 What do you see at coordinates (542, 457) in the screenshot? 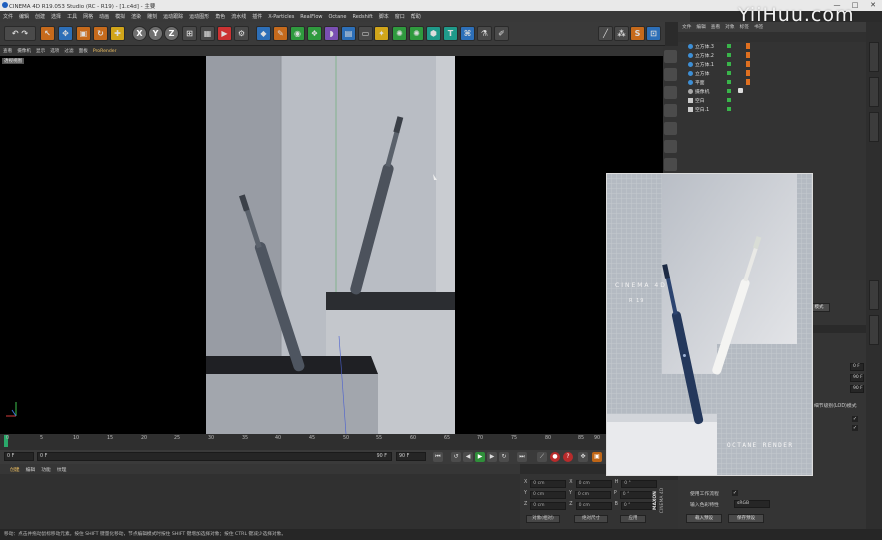
I see `record-keys-icon: ⟋` at bounding box center [542, 457].